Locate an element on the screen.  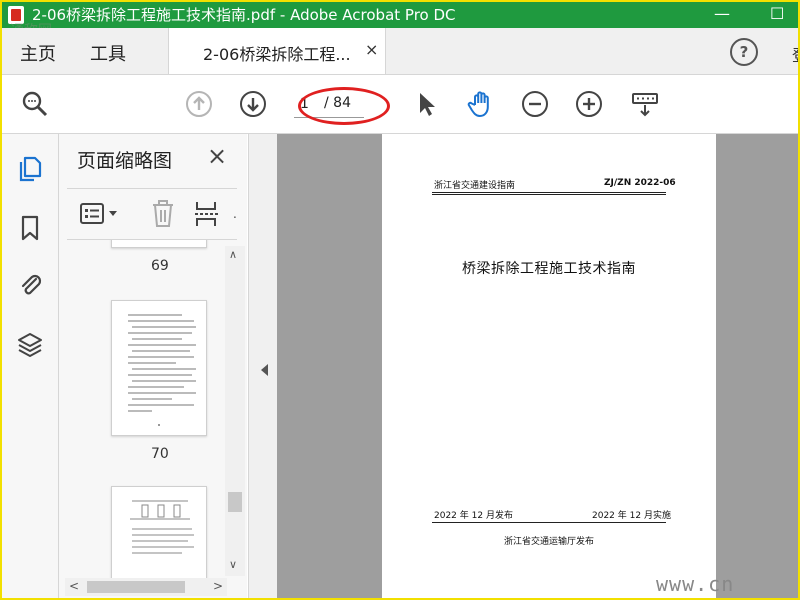
panel-collapse-handle is located at coordinates (262, 366).